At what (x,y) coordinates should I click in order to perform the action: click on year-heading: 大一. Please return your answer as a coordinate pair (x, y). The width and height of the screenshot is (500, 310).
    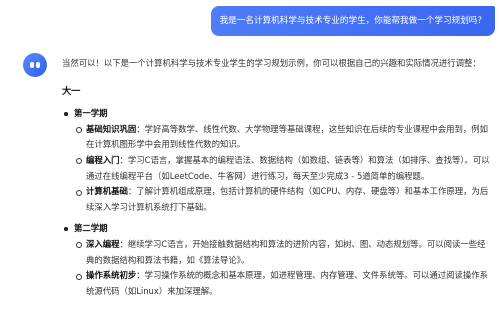
    Looking at the image, I should click on (71, 91).